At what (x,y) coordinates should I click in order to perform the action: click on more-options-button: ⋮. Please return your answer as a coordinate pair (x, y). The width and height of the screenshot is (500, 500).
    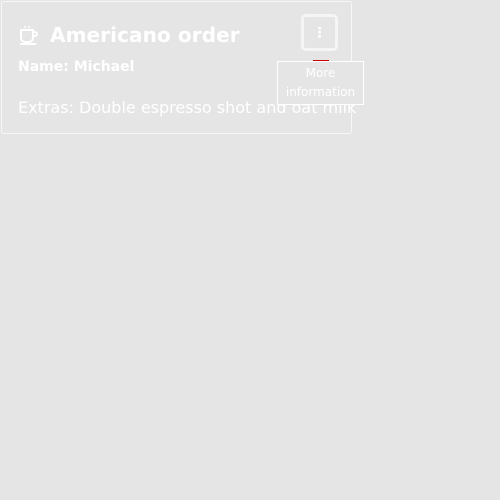
    Looking at the image, I should click on (319, 32).